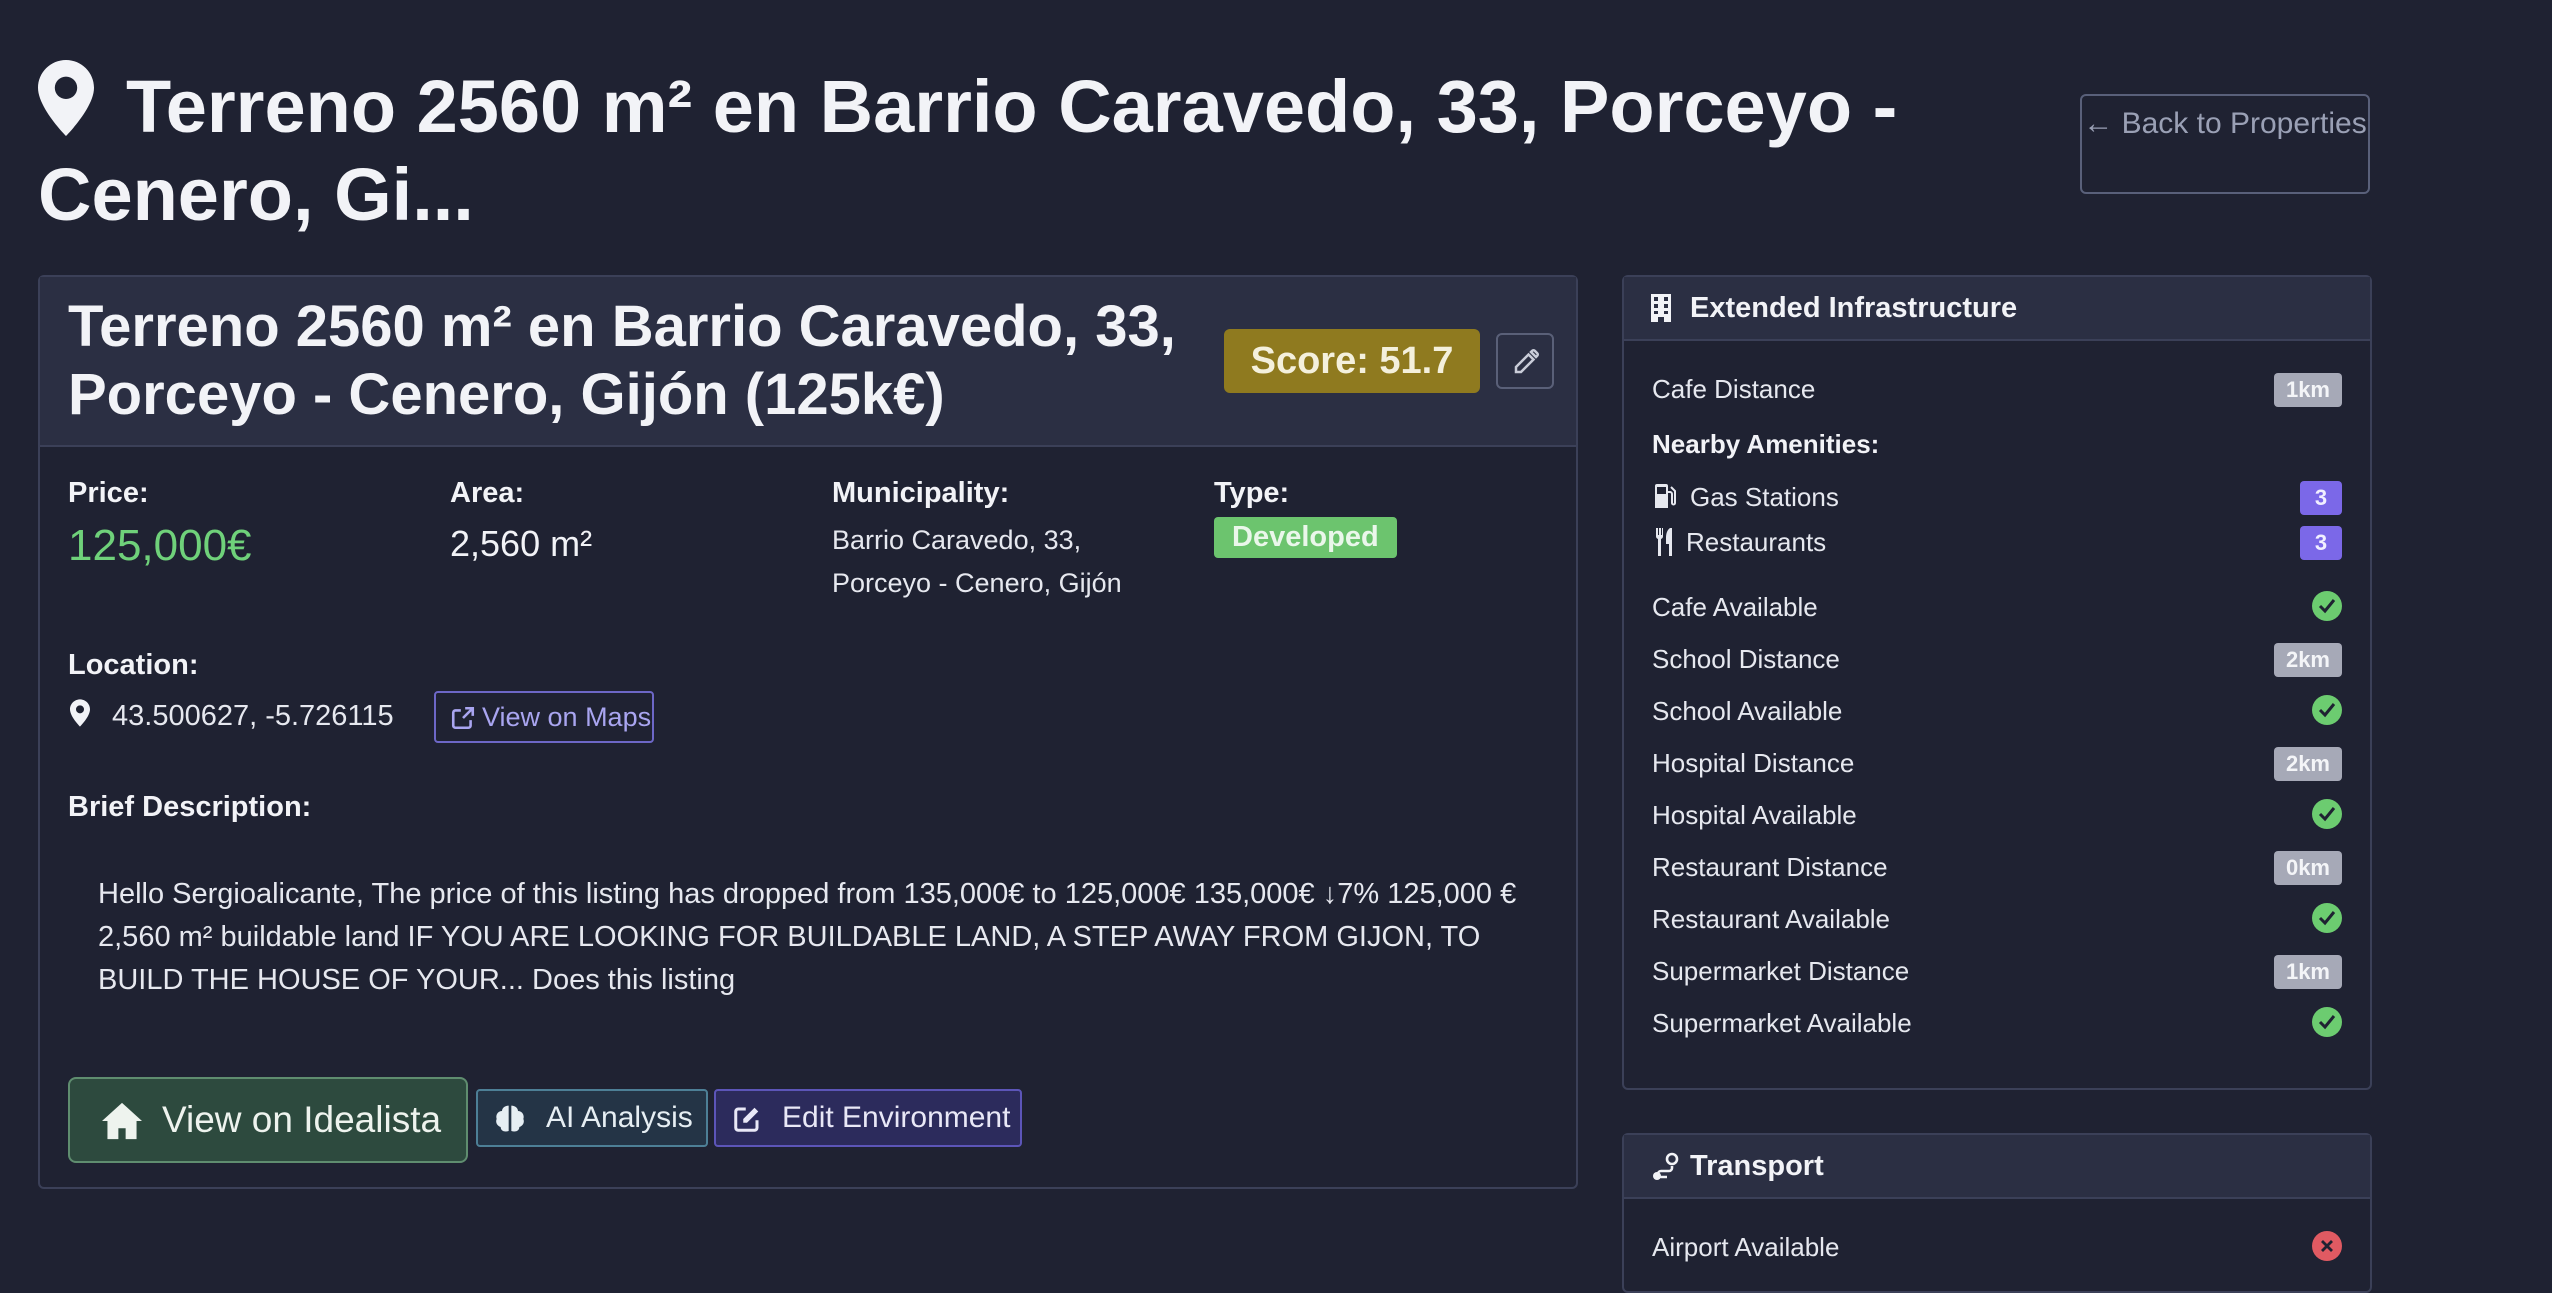  I want to click on supermarket-distance-badge: 1km, so click(2307, 972).